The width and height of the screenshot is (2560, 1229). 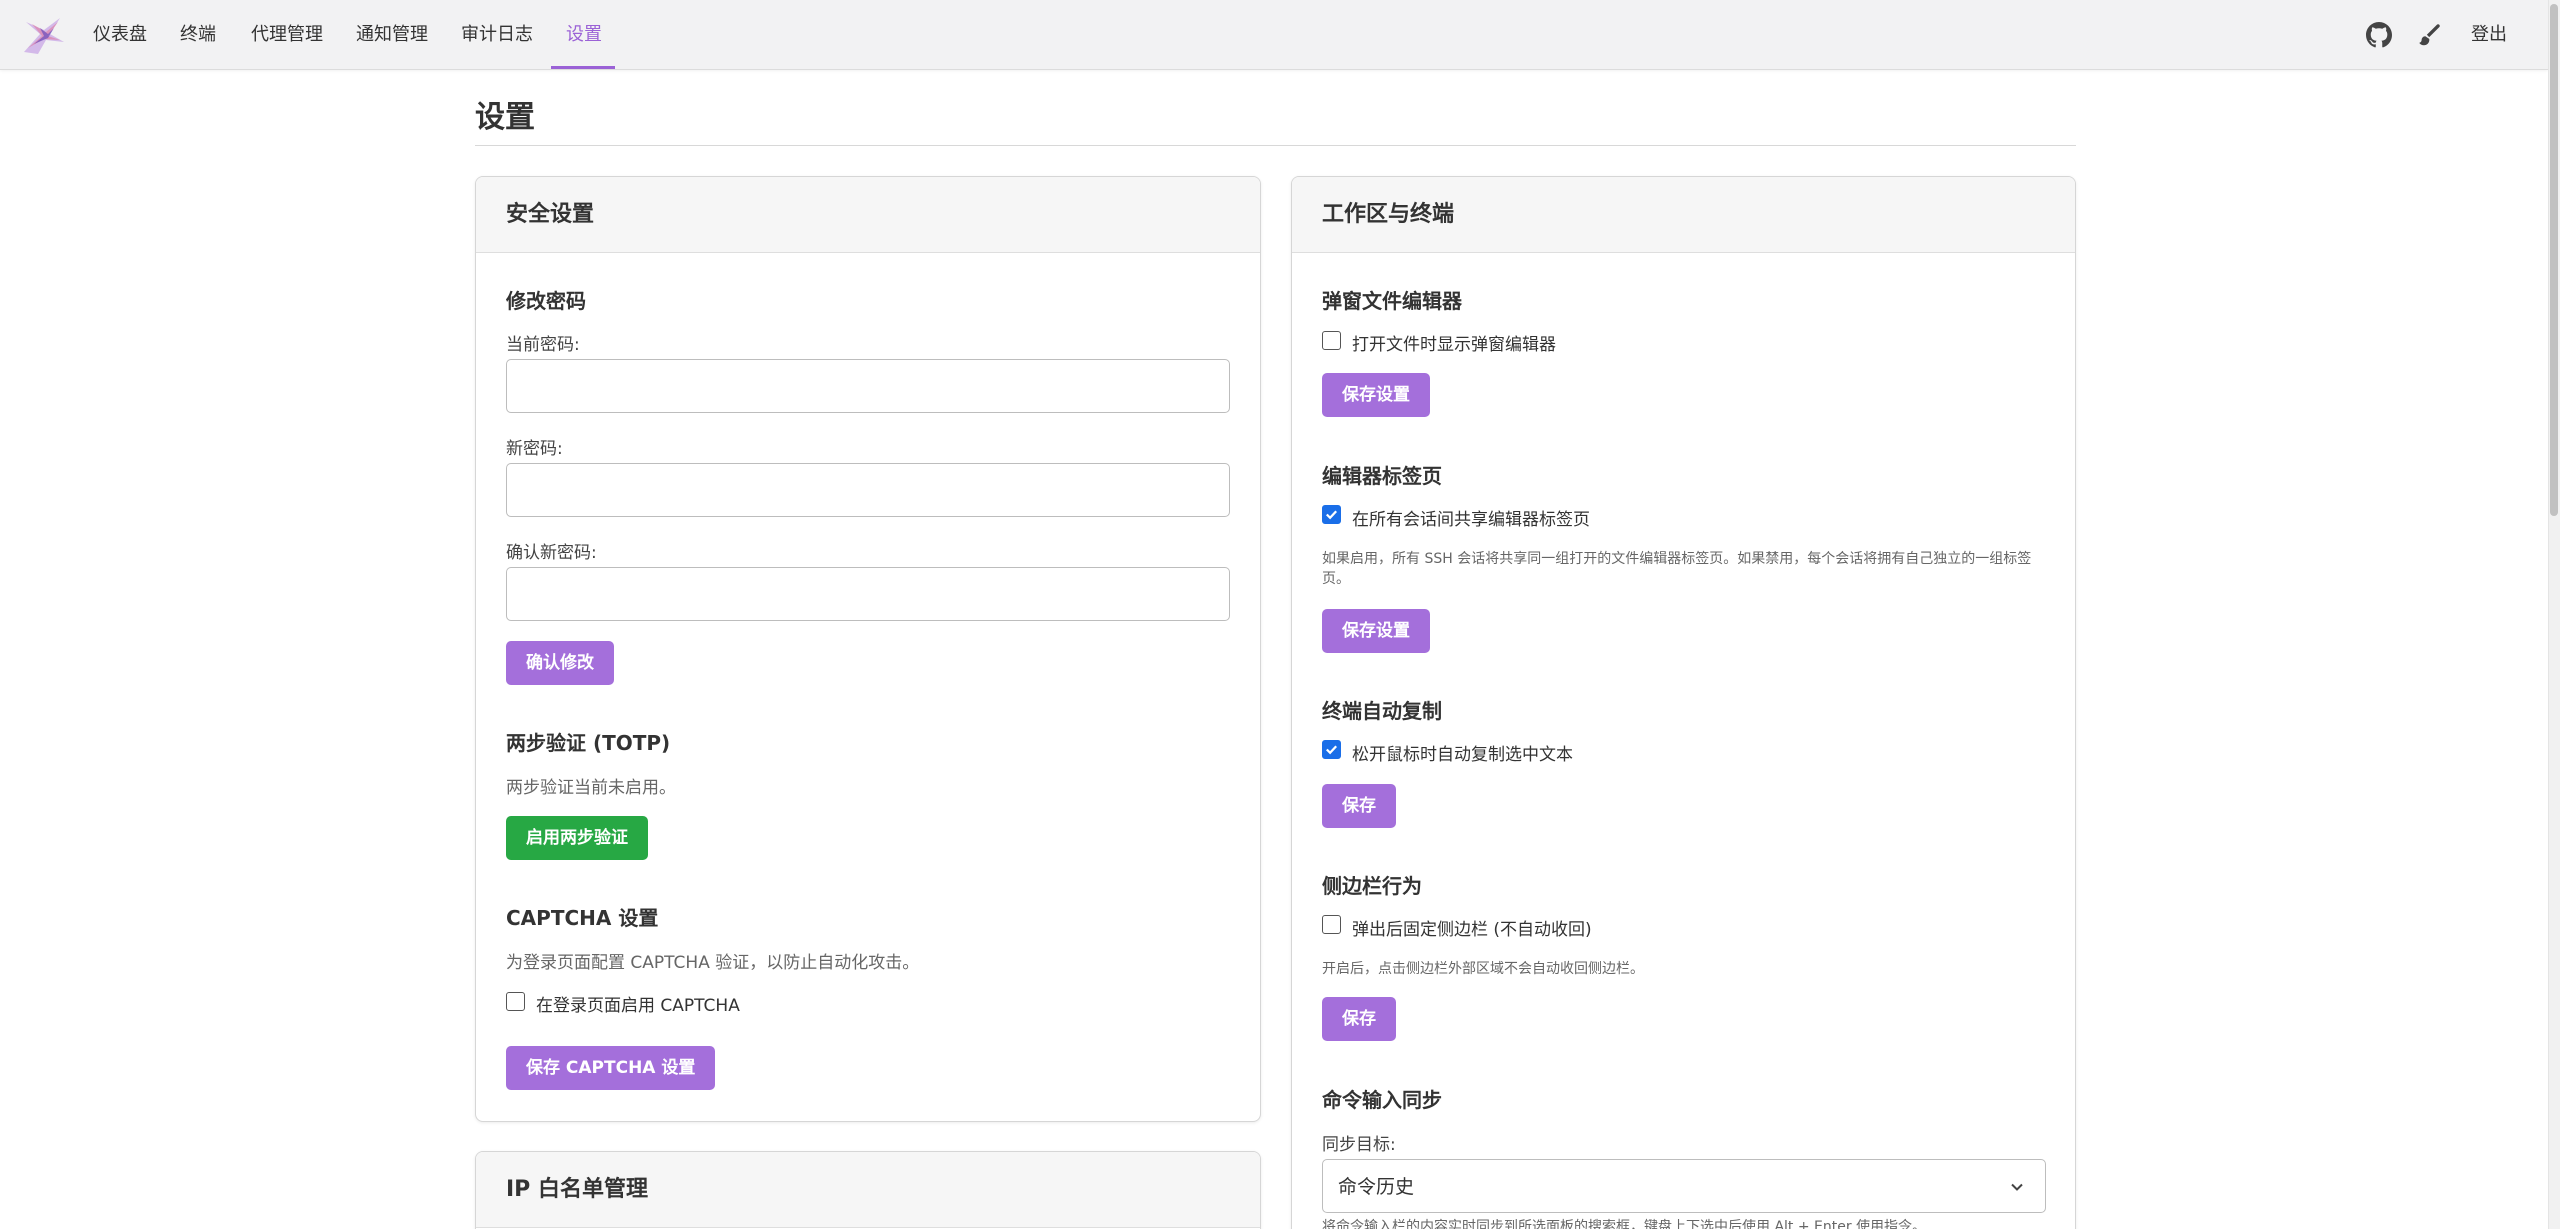 What do you see at coordinates (1331, 340) in the screenshot?
I see `popup-editor-checkbox` at bounding box center [1331, 340].